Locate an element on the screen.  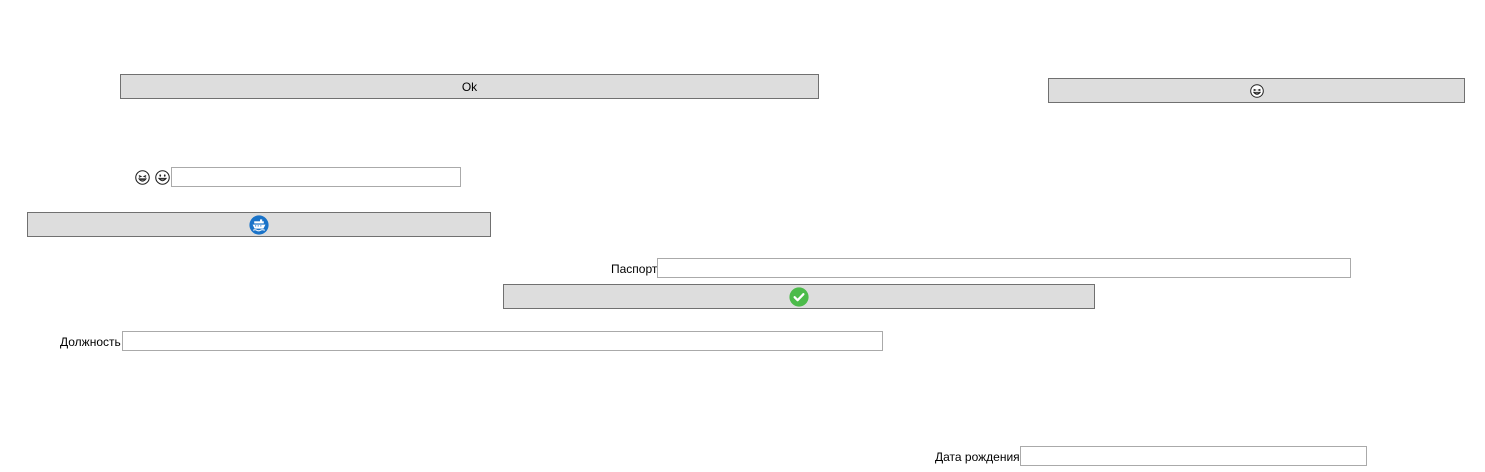
birth-date-label: Дата рождения is located at coordinates (977, 457).